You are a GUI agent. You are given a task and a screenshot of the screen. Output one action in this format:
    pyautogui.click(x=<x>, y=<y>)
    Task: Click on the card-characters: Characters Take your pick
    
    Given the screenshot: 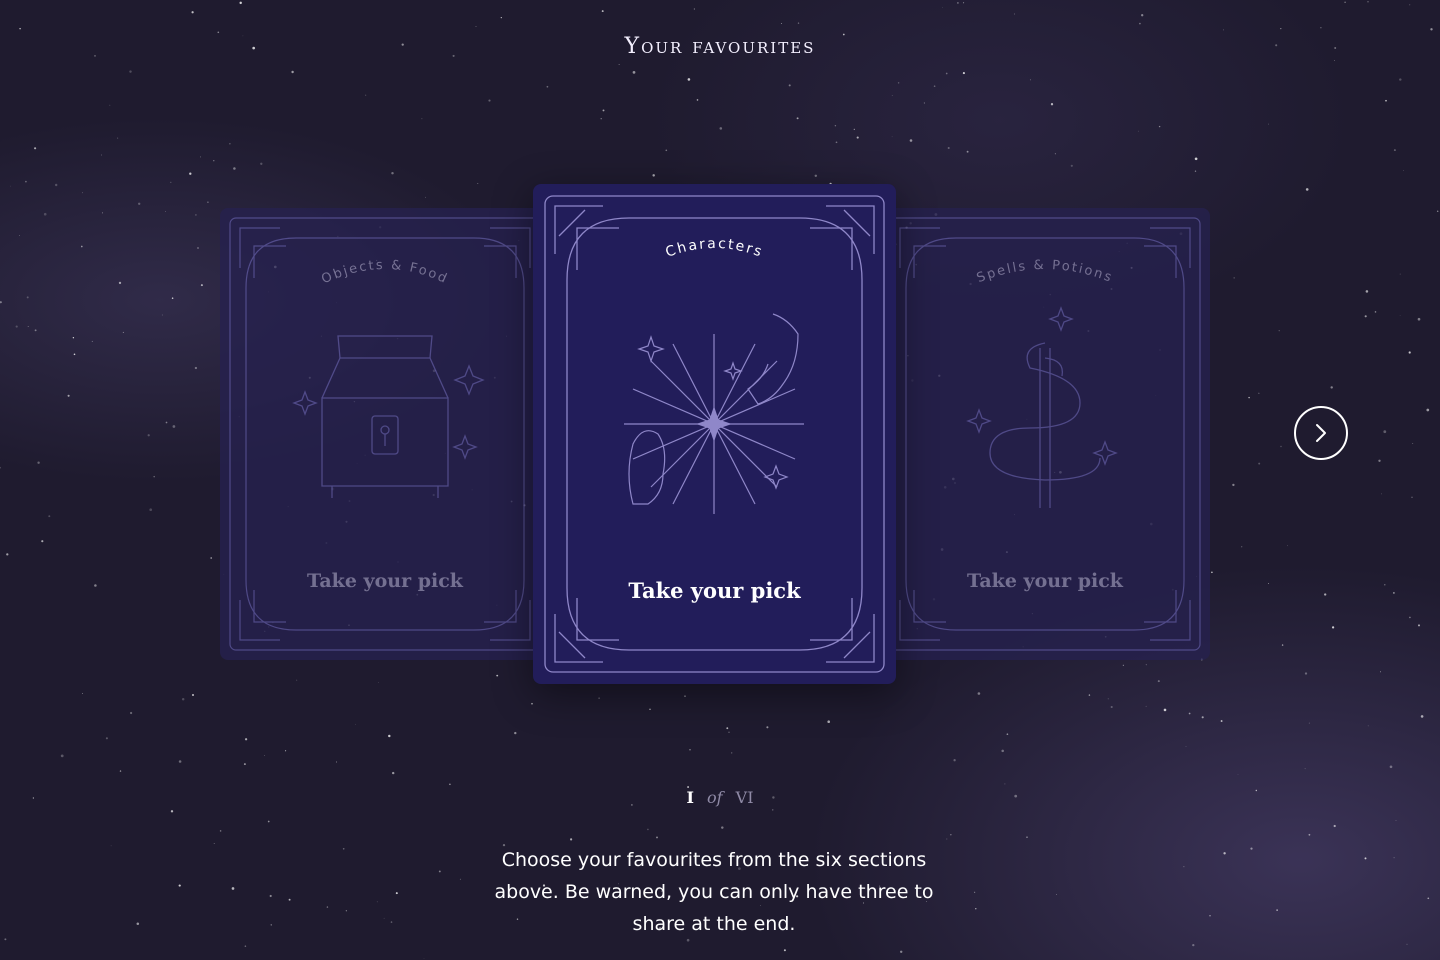 What is the action you would take?
    pyautogui.click(x=714, y=434)
    